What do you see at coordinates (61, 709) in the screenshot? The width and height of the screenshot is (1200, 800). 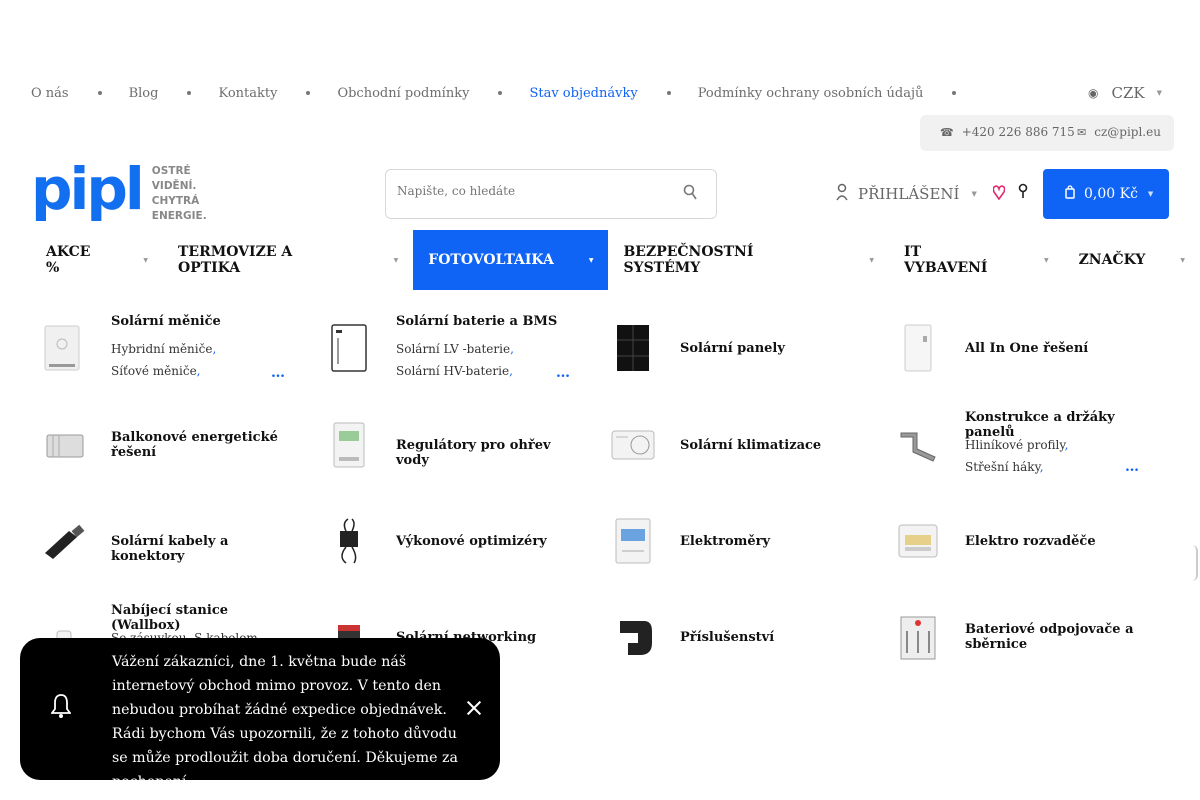 I see `bell-icon` at bounding box center [61, 709].